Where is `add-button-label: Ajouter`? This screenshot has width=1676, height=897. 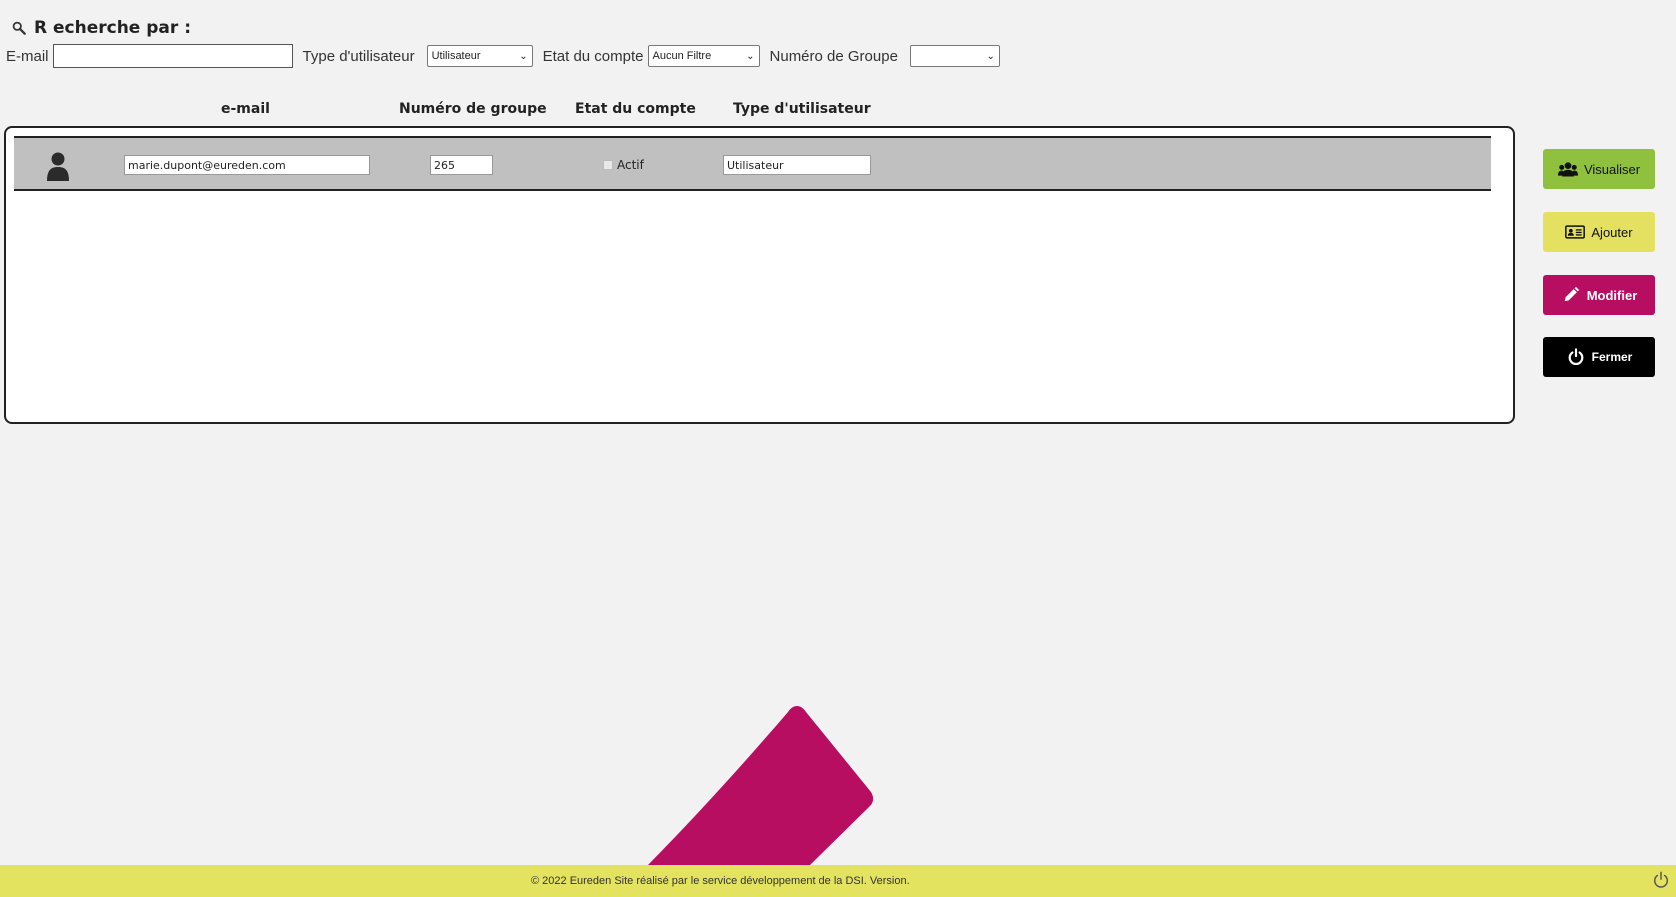 add-button-label: Ajouter is located at coordinates (1612, 232).